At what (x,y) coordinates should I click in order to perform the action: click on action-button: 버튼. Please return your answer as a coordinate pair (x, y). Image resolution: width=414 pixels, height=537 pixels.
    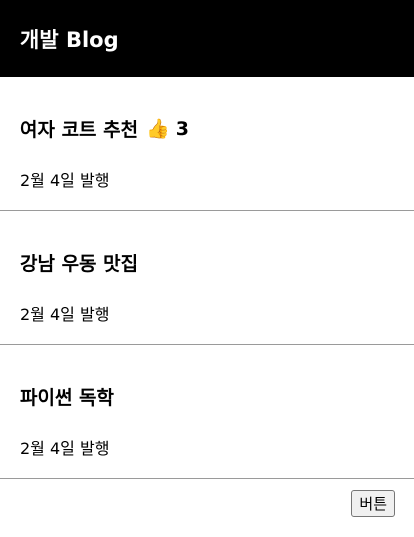
    Looking at the image, I should click on (373, 503).